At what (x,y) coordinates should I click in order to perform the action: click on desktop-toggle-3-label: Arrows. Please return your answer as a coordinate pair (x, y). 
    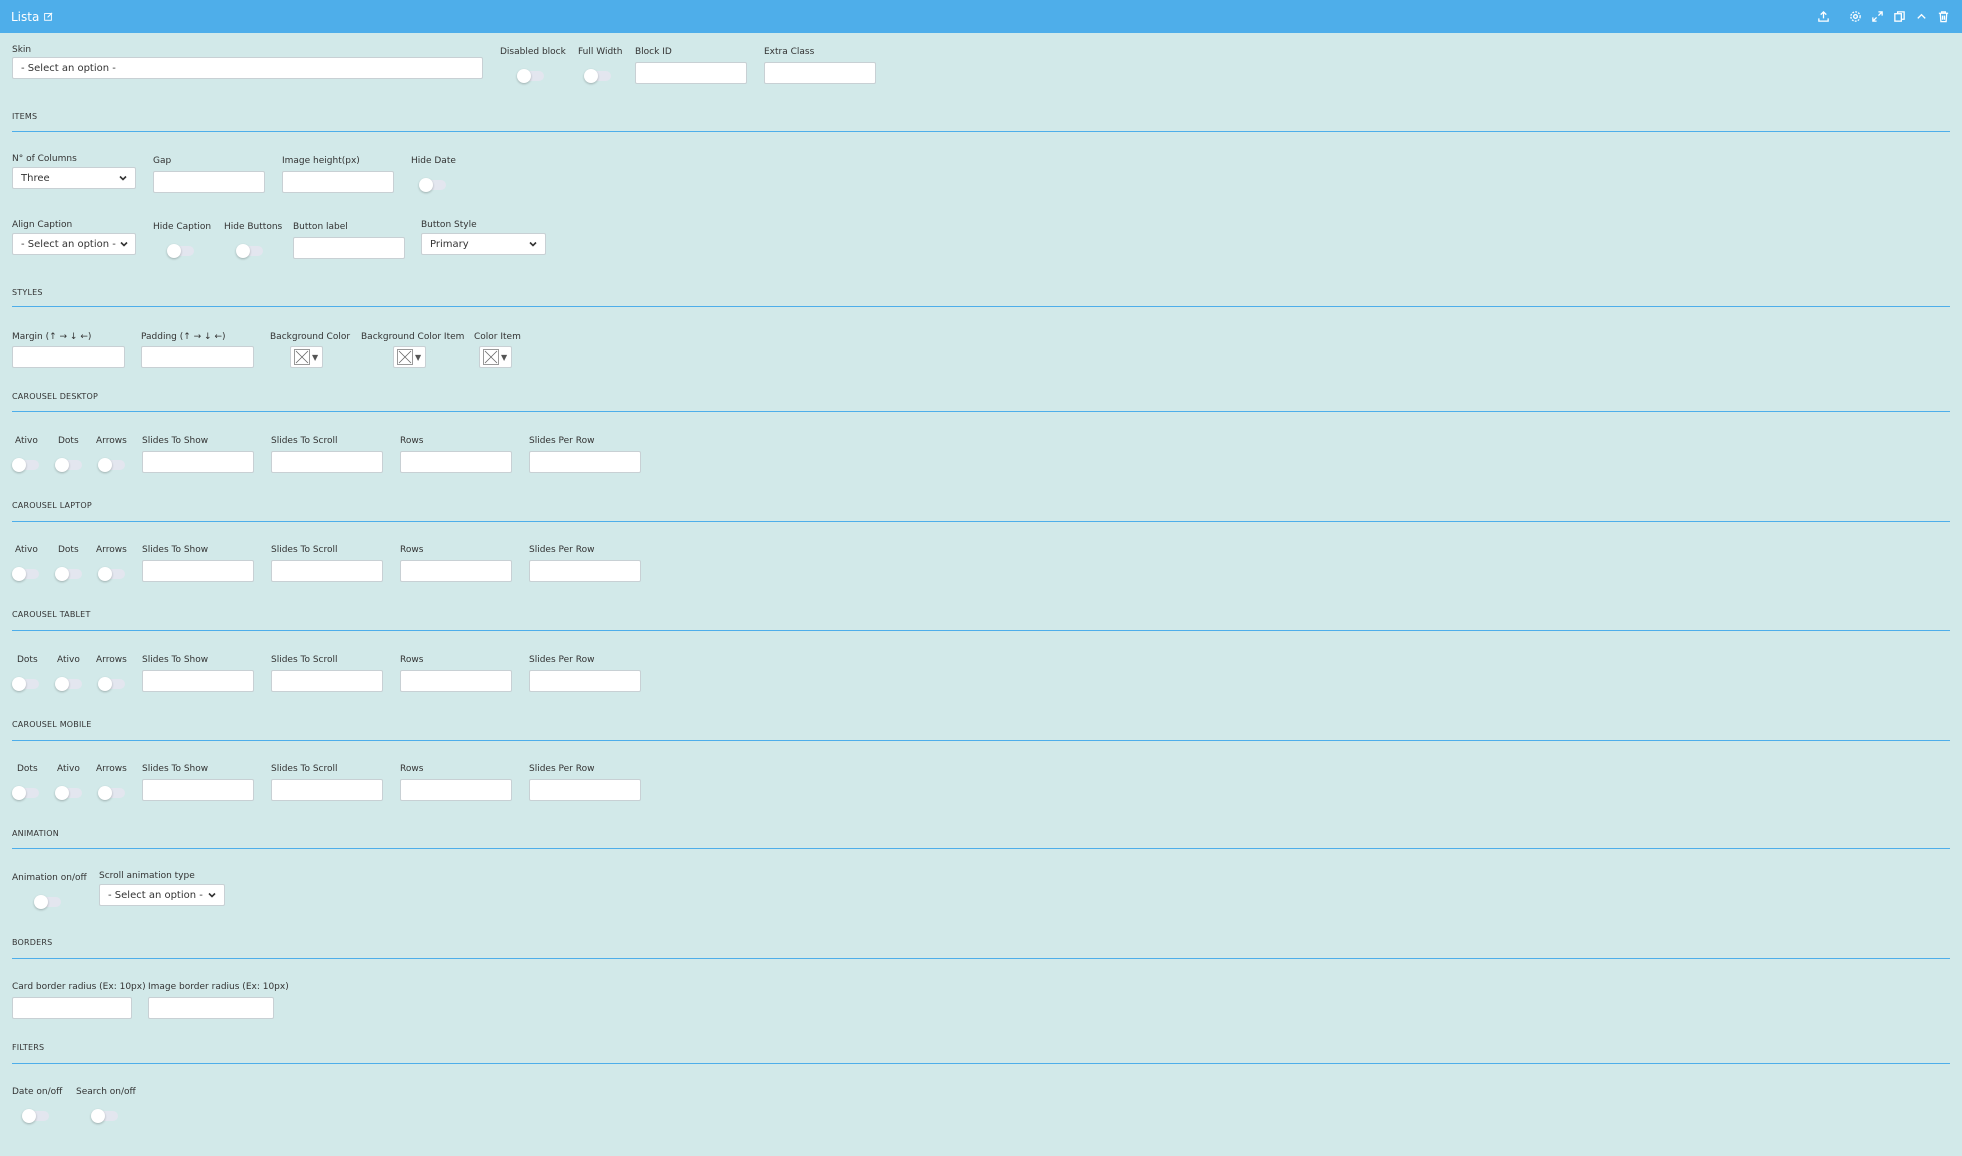
    Looking at the image, I should click on (111, 441).